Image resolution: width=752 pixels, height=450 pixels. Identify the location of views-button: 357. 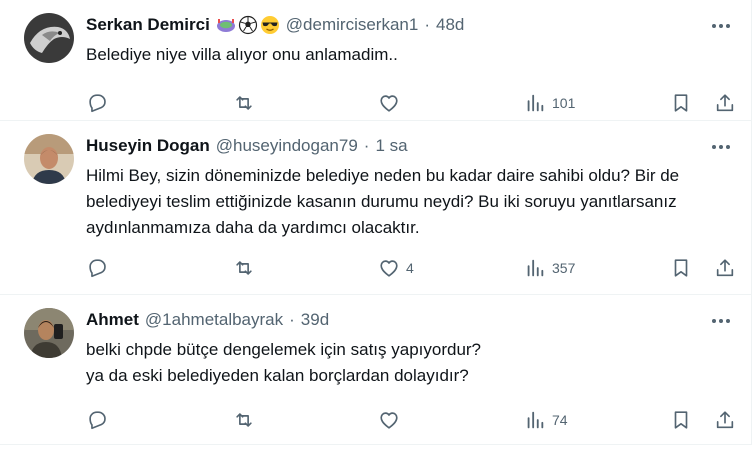
(549, 268).